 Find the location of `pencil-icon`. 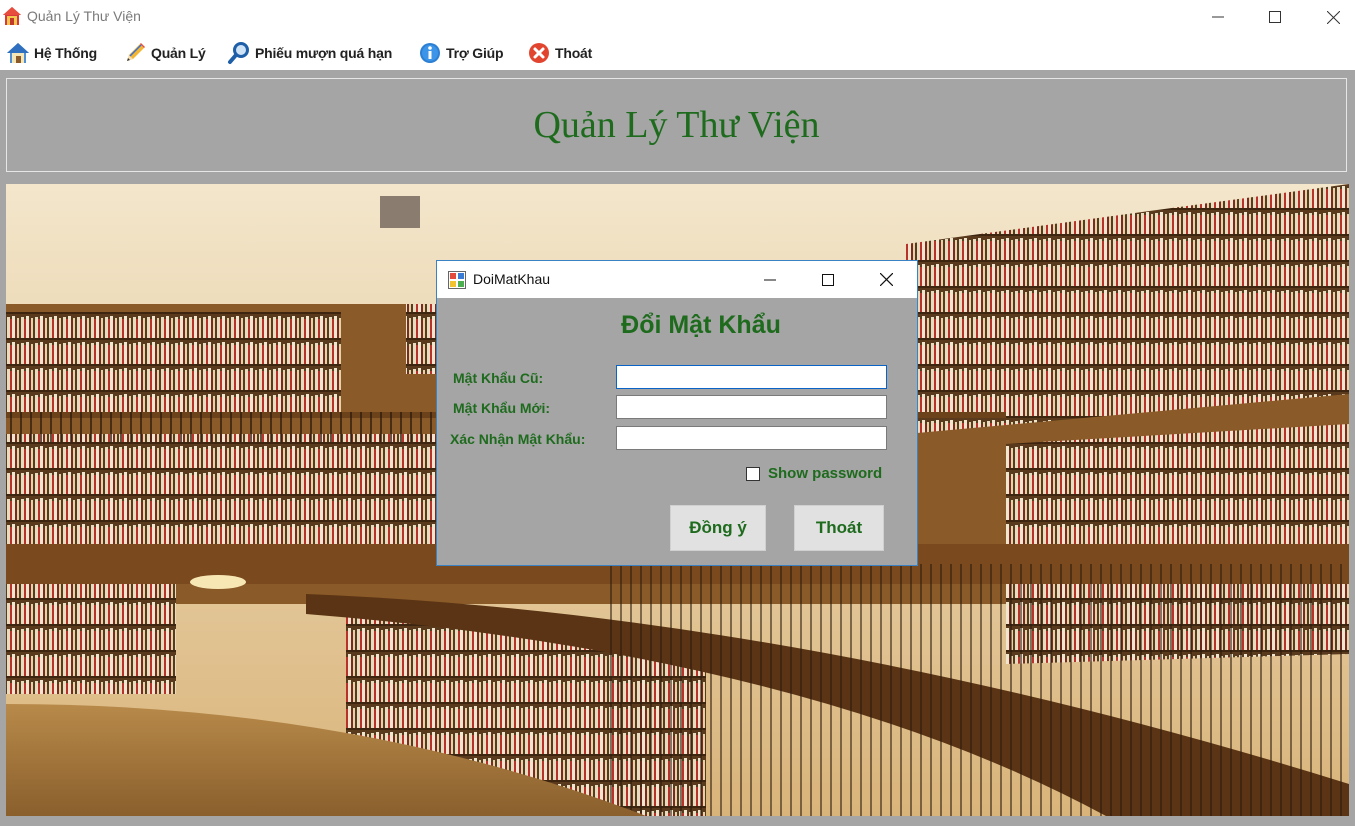

pencil-icon is located at coordinates (136, 52).